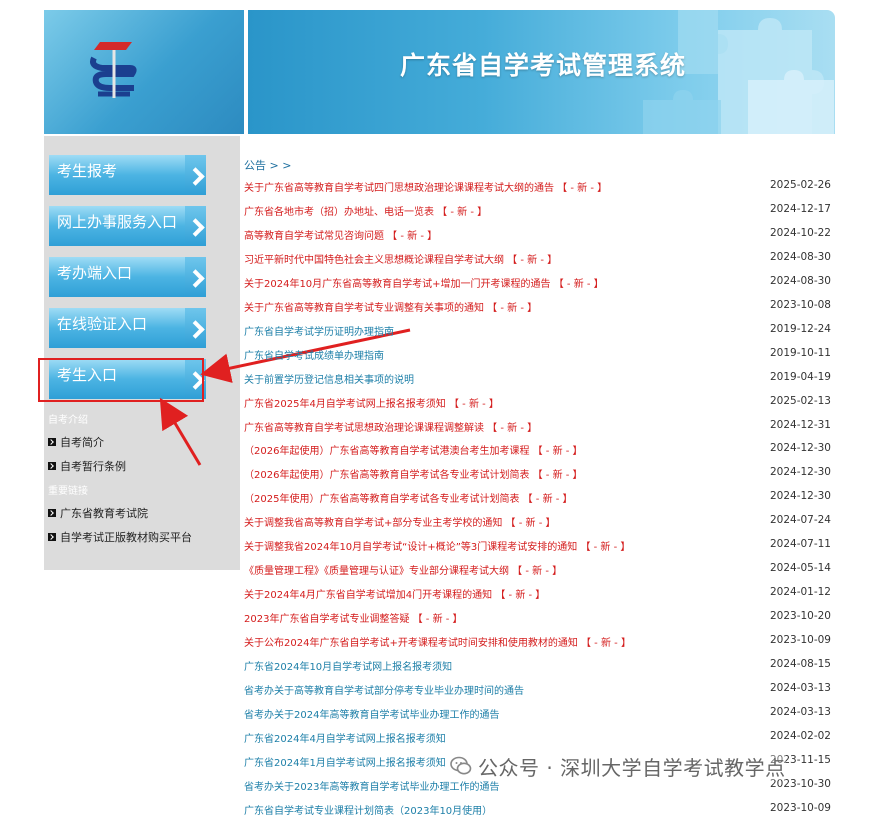  I want to click on notice-date: 2023-10-20, so click(800, 616).